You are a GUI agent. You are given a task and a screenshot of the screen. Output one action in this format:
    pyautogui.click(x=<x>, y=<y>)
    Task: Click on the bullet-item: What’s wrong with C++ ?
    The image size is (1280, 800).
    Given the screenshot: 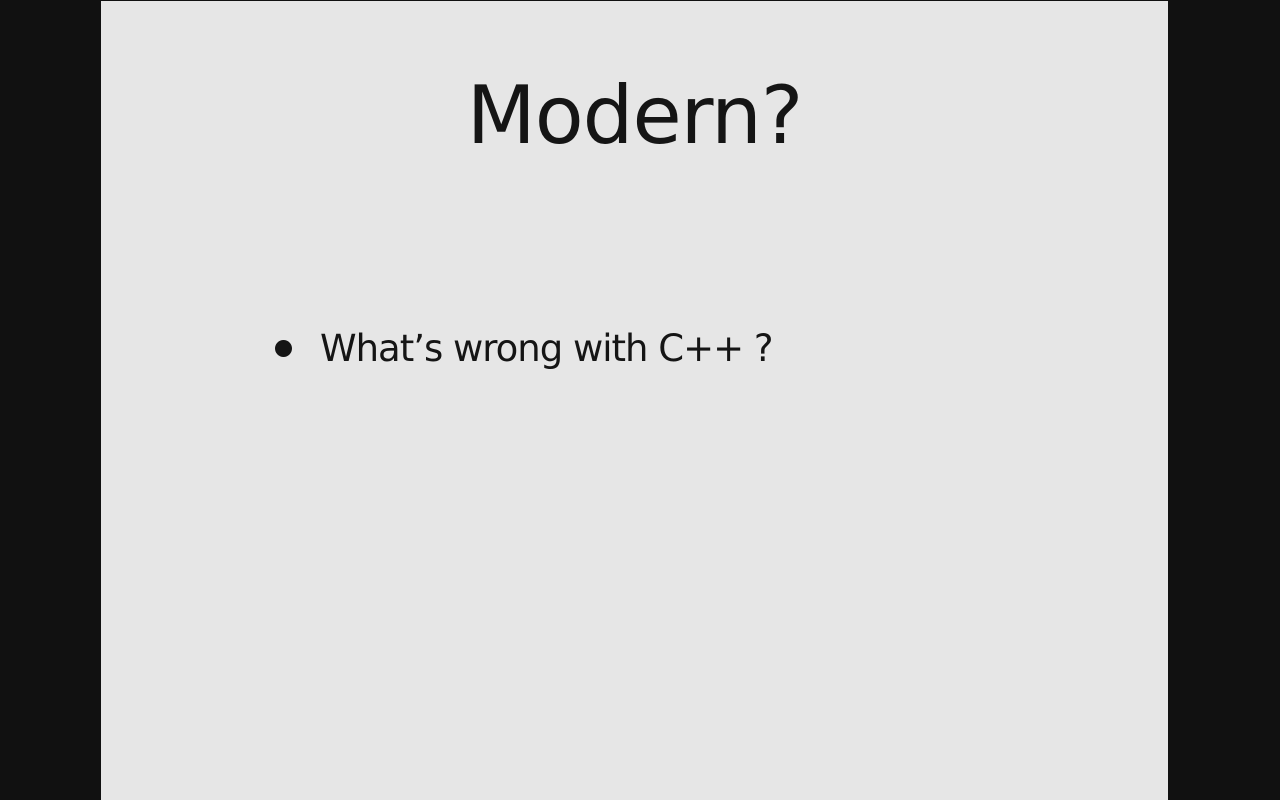 What is the action you would take?
    pyautogui.click(x=524, y=348)
    